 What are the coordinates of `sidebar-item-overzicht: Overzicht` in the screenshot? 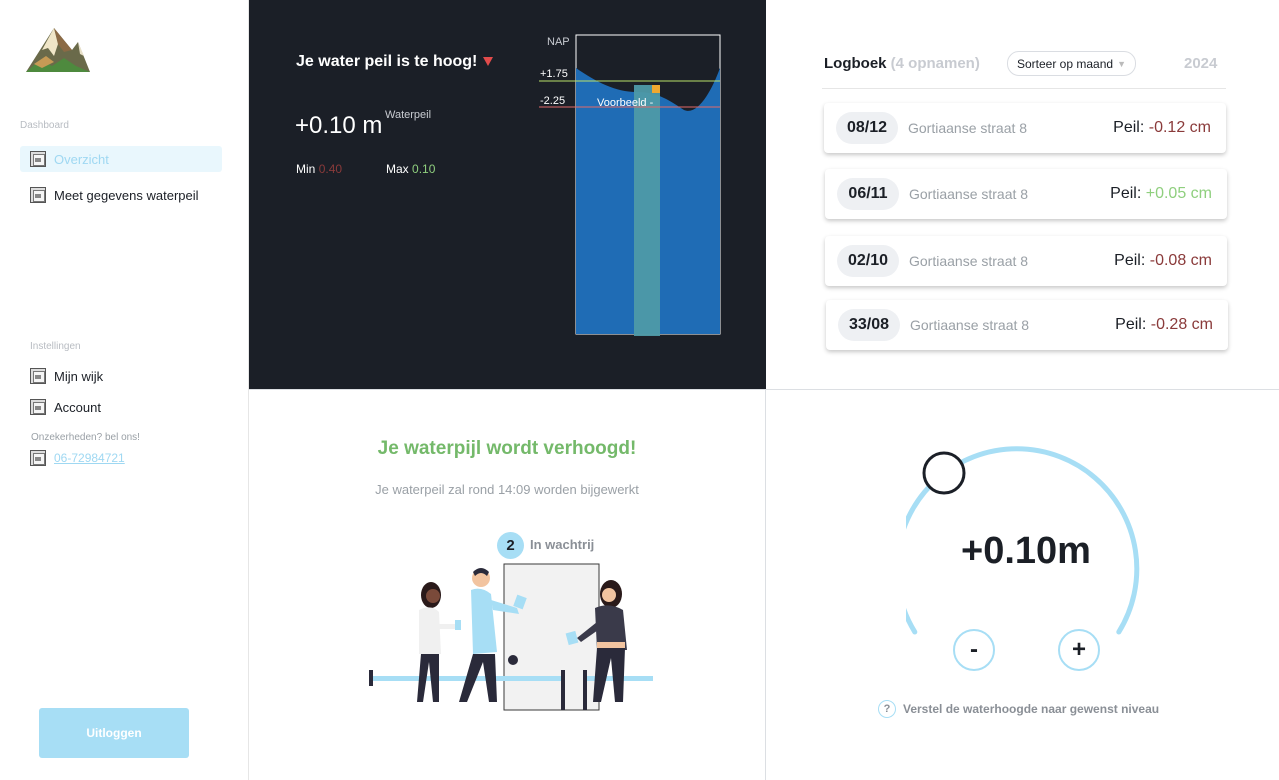 It's located at (121, 159).